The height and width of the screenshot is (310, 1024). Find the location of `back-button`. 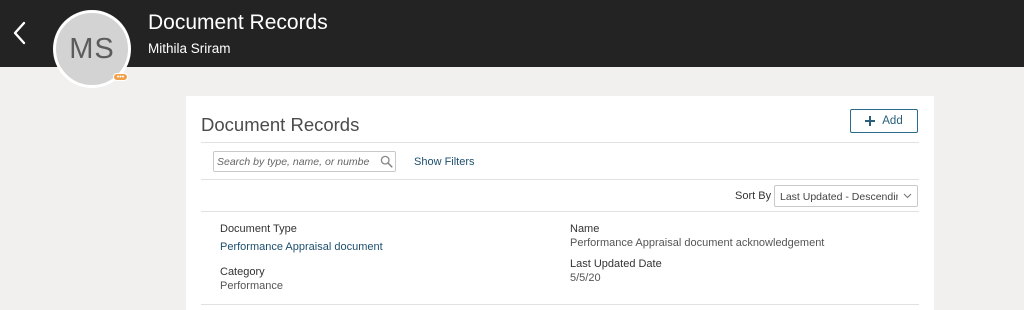

back-button is located at coordinates (21, 33).